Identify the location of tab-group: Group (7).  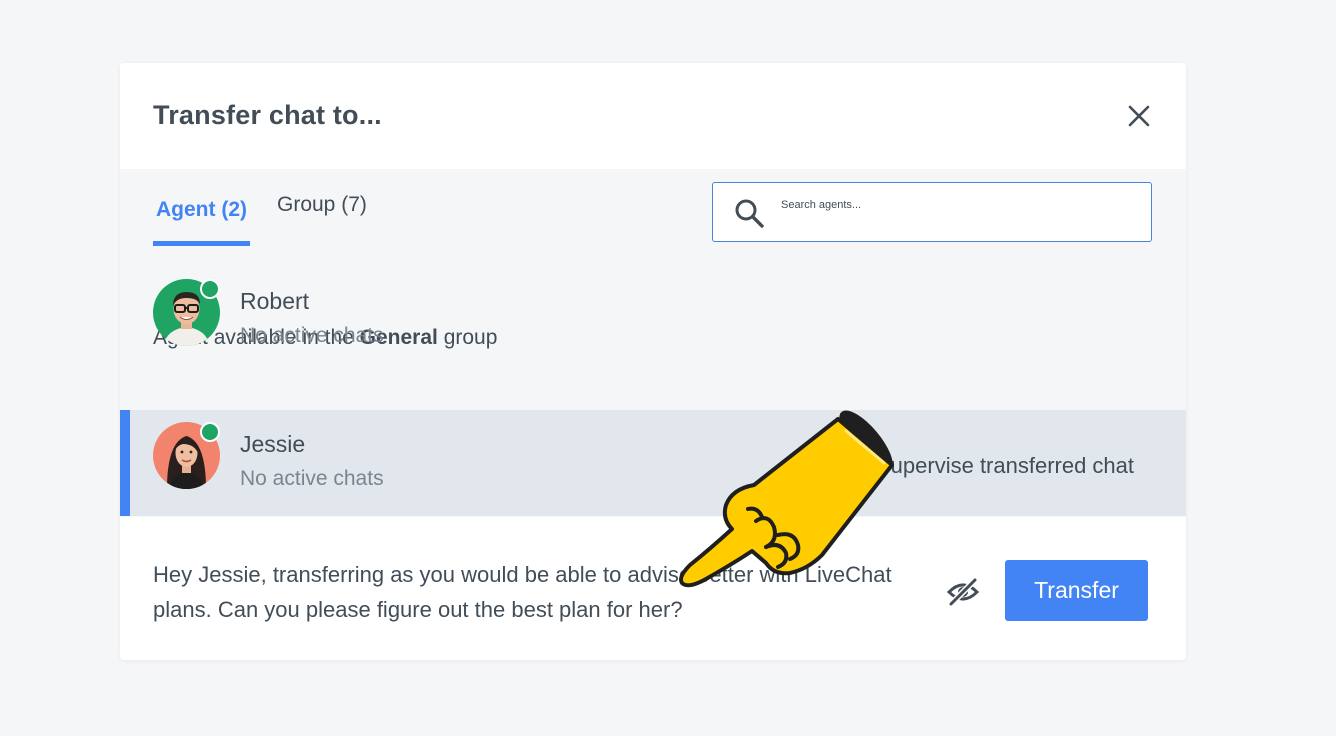
(322, 205).